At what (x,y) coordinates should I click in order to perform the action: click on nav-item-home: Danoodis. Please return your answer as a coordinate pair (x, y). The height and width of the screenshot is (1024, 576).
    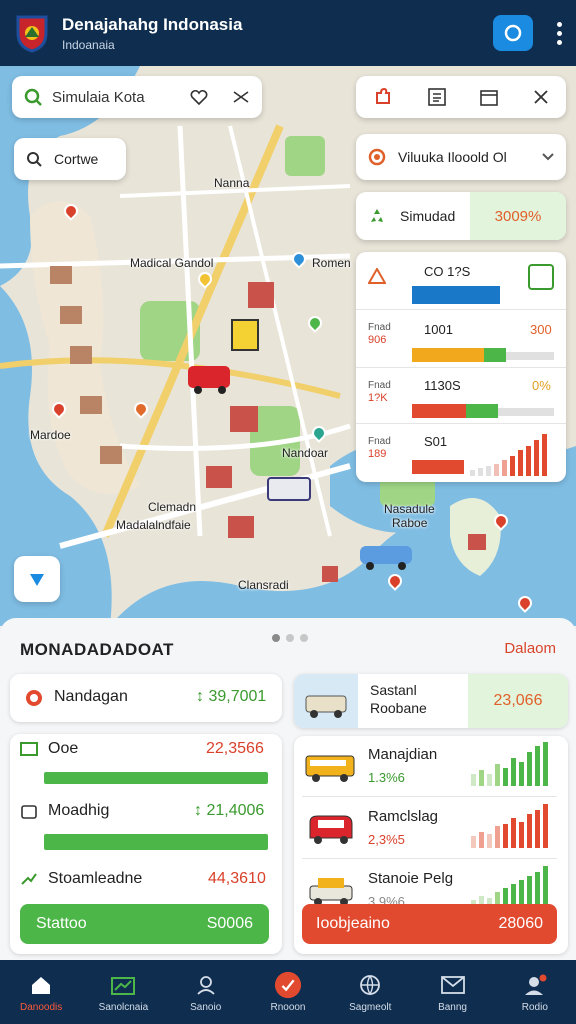
    Looking at the image, I should click on (41, 992).